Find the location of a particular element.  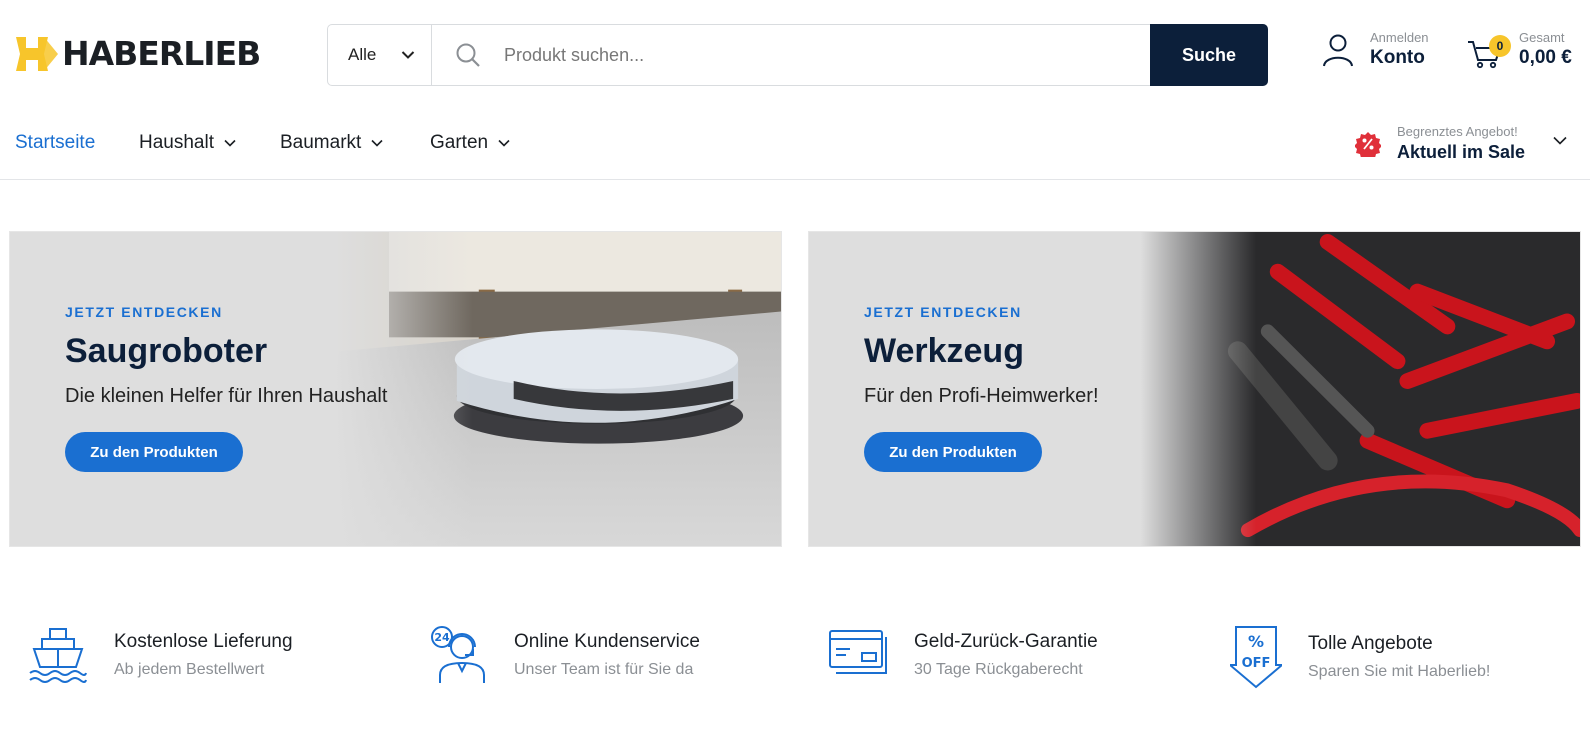

feature-title: Online Kundenservice is located at coordinates (607, 641).